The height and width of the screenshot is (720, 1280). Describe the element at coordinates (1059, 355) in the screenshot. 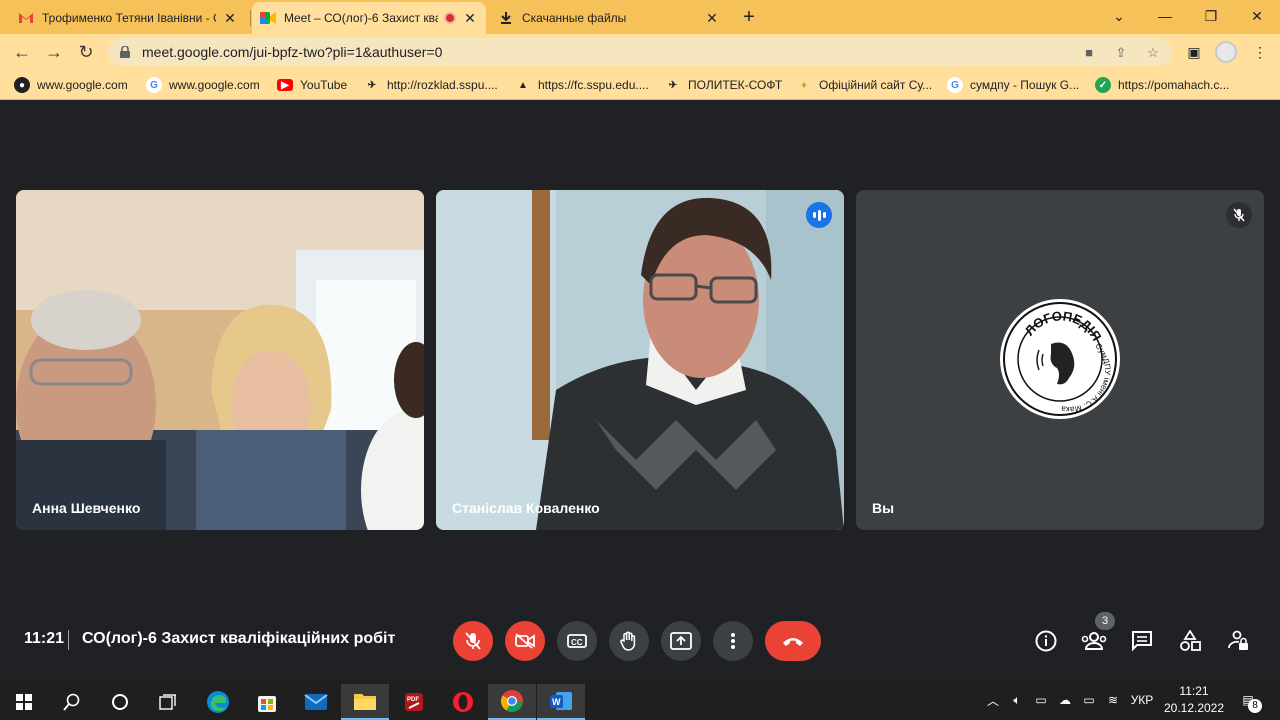

I see `logopedia-logo: ЛОГОПЕДІЯ СумДПУ імені А.С. Макаренка` at that location.